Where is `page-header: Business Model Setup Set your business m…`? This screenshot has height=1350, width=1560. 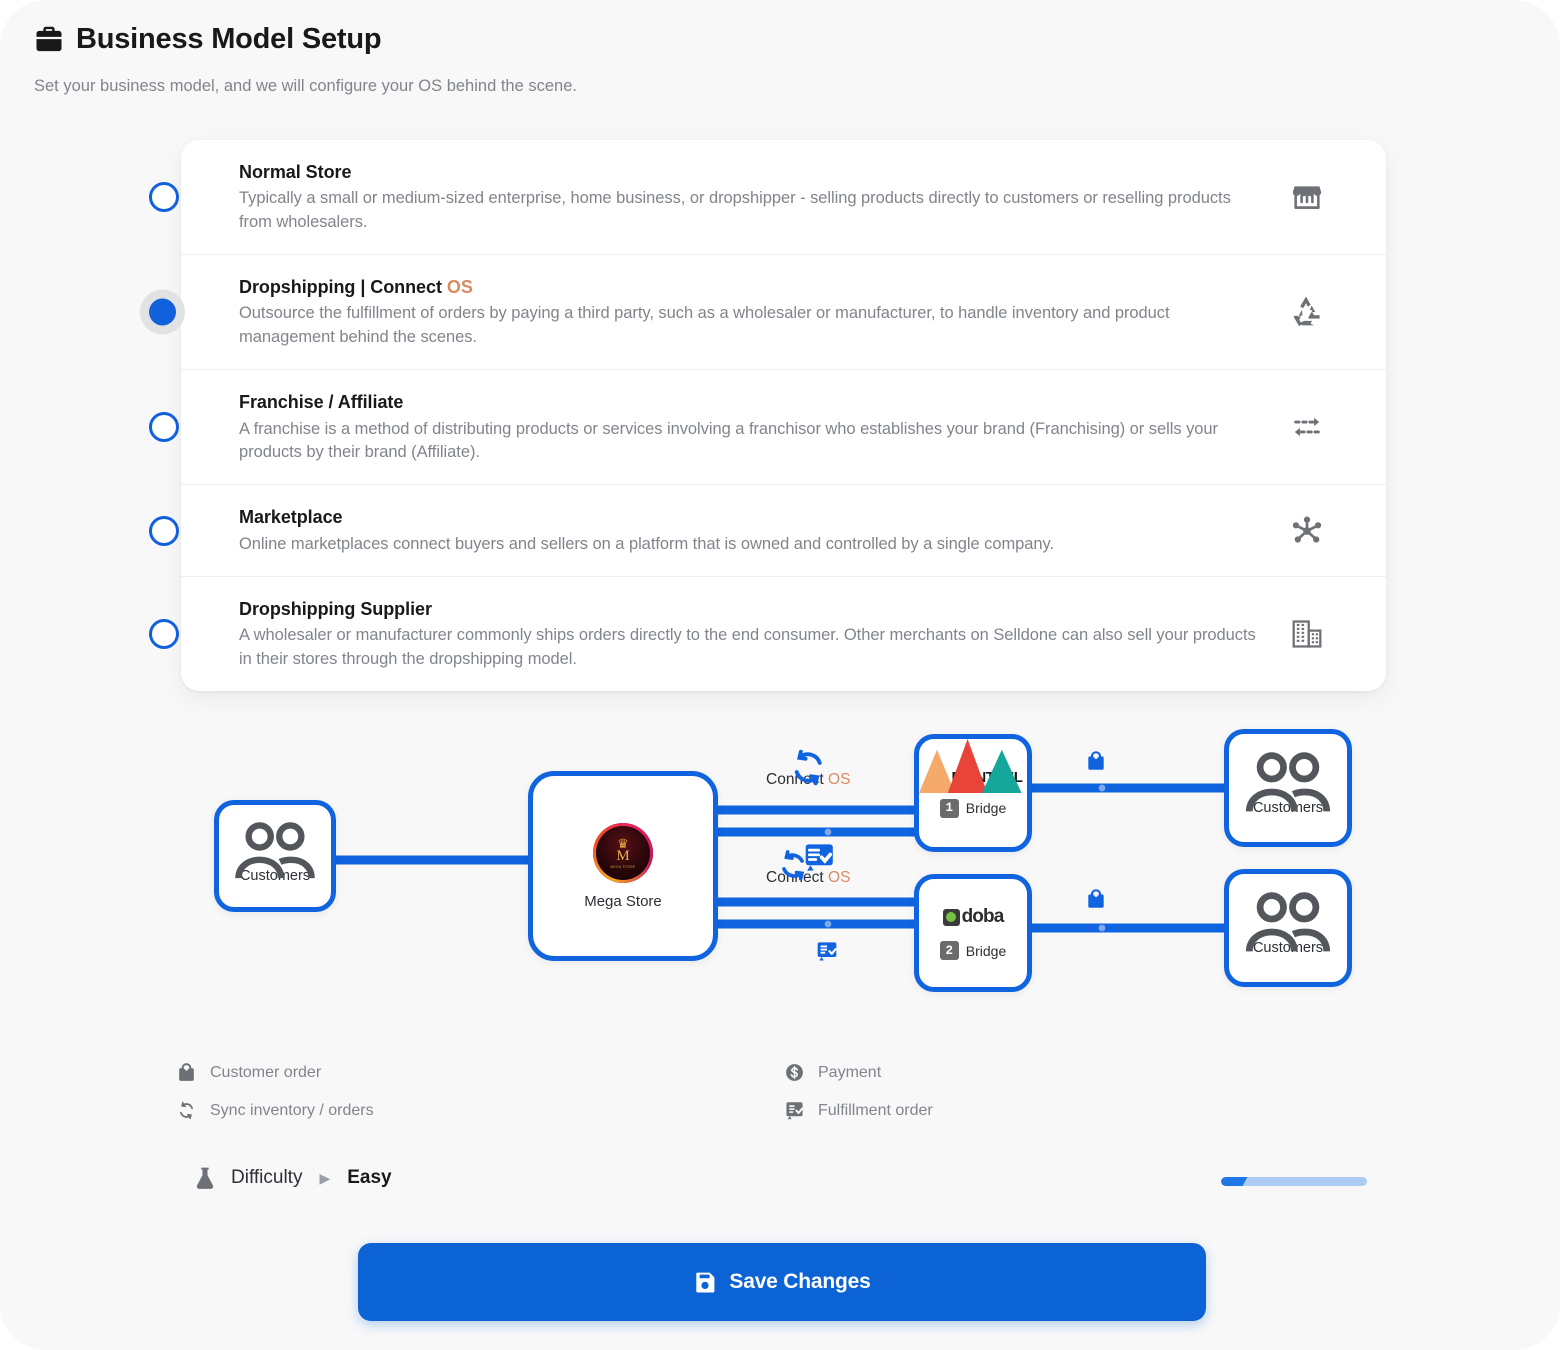
page-header: Business Model Setup Set your business m… is located at coordinates (780, 48).